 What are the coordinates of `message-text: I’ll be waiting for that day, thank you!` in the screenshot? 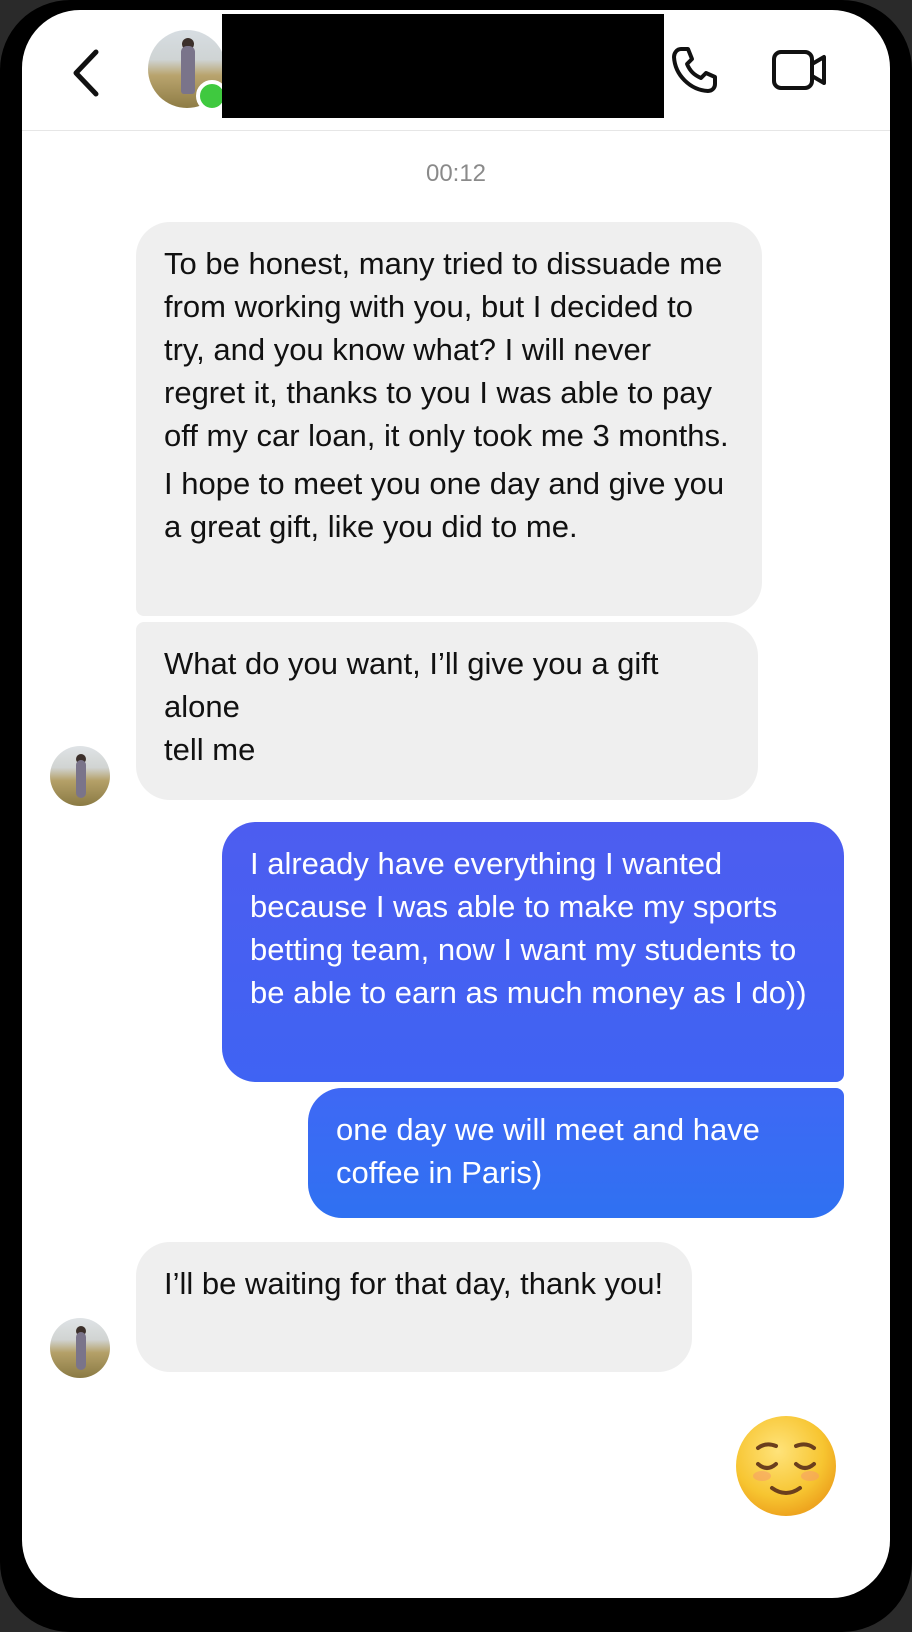 It's located at (414, 1283).